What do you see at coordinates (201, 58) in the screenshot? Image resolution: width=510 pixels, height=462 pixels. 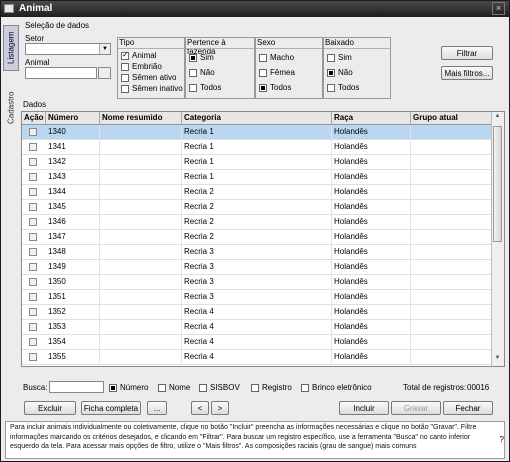 I see `fazenda-option-sim: Sim` at bounding box center [201, 58].